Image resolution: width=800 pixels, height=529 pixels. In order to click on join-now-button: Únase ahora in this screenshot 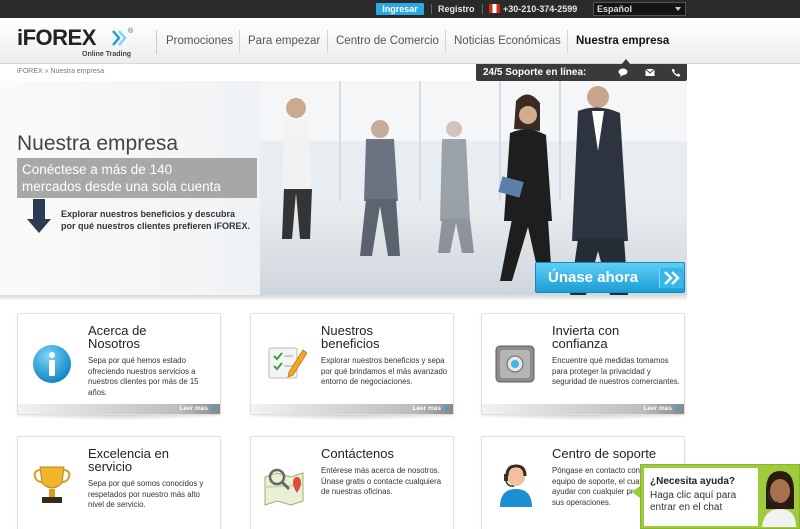, I will do `click(610, 277)`.